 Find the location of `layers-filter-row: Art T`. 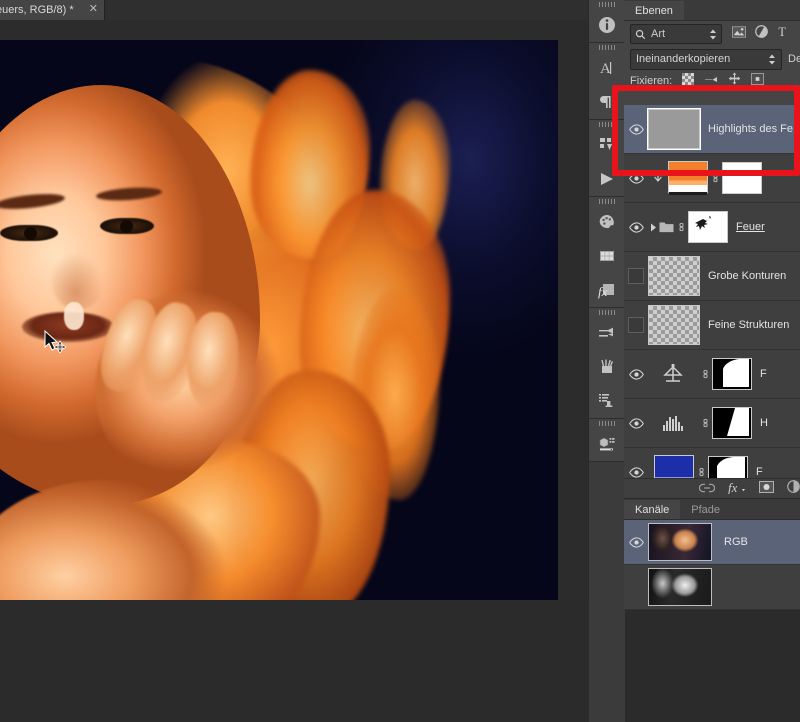

layers-filter-row: Art T is located at coordinates (712, 34).